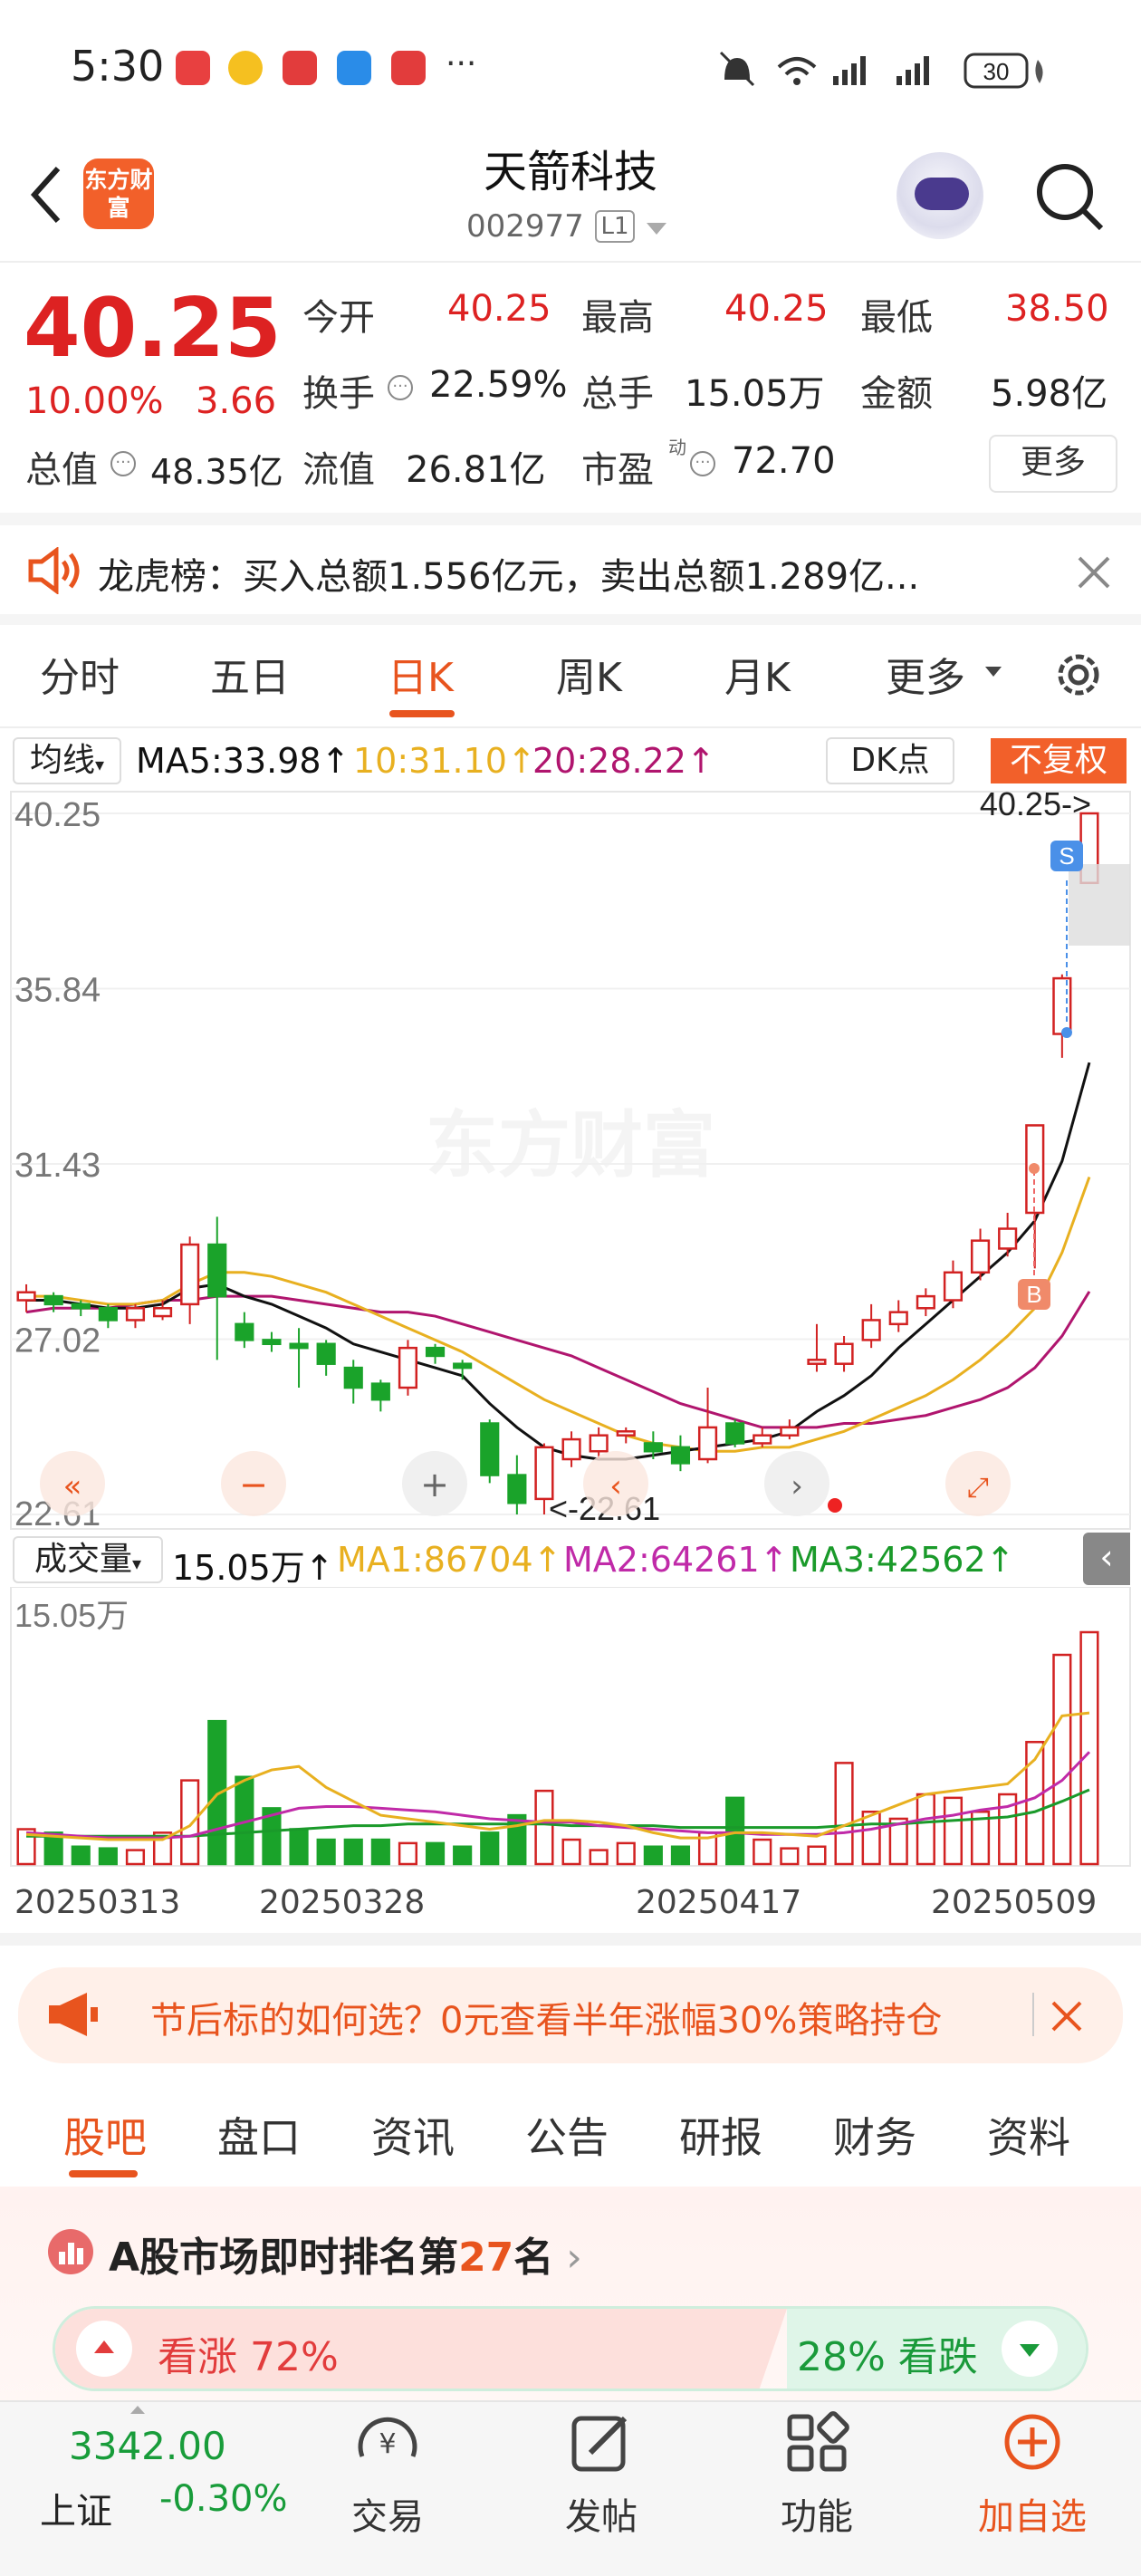 The height and width of the screenshot is (2576, 1141). Describe the element at coordinates (80, 674) in the screenshot. I see `tab-intraday: 分时` at that location.